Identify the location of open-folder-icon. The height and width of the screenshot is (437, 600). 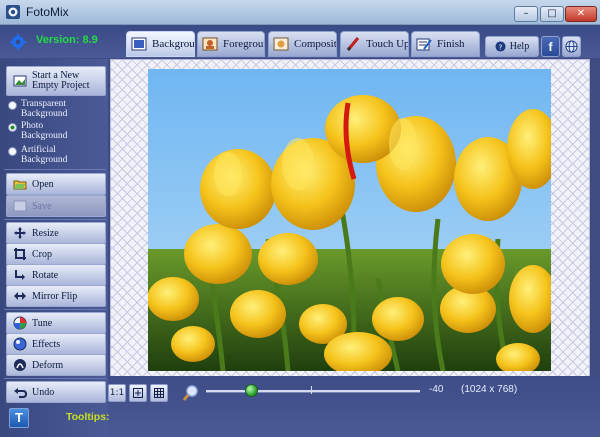
(20, 185).